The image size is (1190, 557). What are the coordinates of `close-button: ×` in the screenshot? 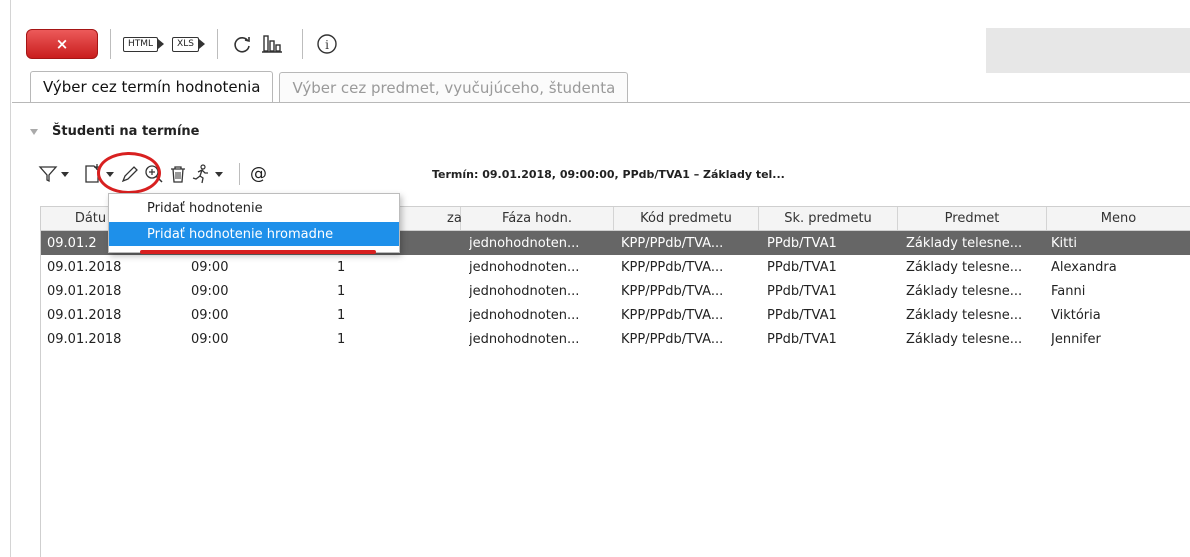 It's located at (62, 44).